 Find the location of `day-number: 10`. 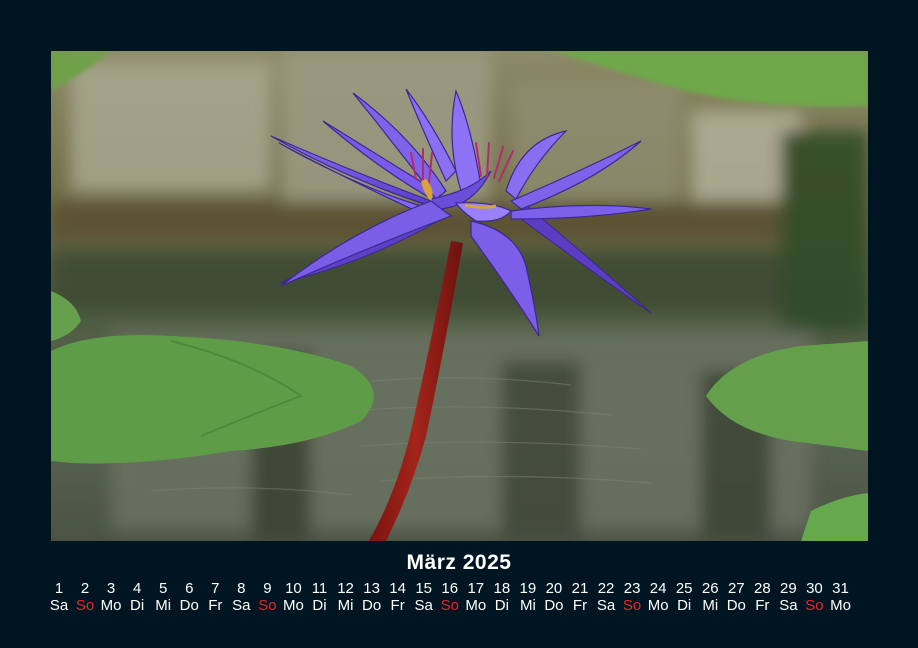

day-number: 10 is located at coordinates (293, 588).